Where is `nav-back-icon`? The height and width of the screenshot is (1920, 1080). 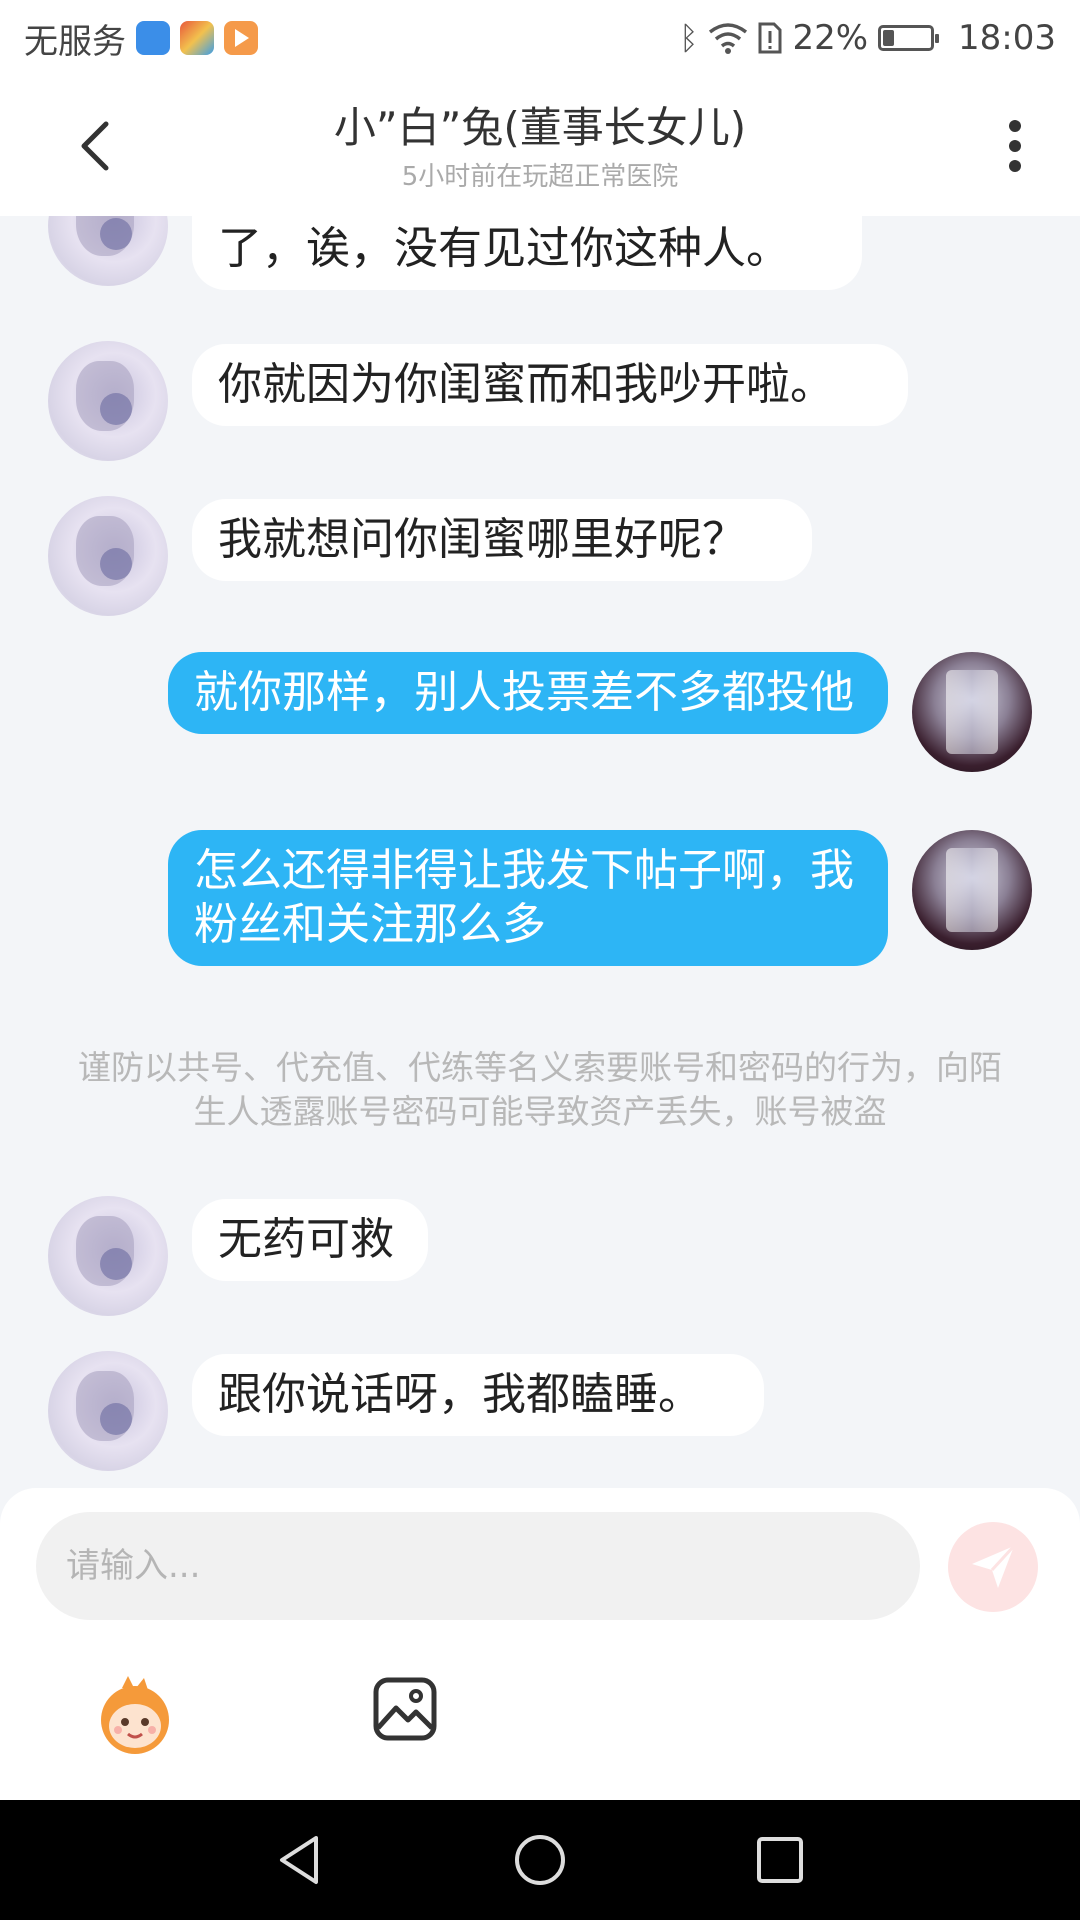 nav-back-icon is located at coordinates (300, 1860).